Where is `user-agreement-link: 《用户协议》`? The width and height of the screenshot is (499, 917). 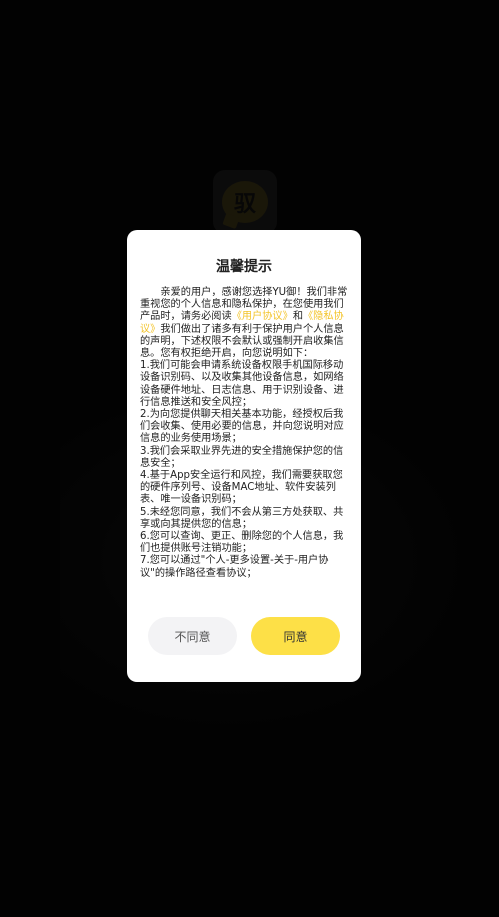 user-agreement-link: 《用户协议》 is located at coordinates (262, 316).